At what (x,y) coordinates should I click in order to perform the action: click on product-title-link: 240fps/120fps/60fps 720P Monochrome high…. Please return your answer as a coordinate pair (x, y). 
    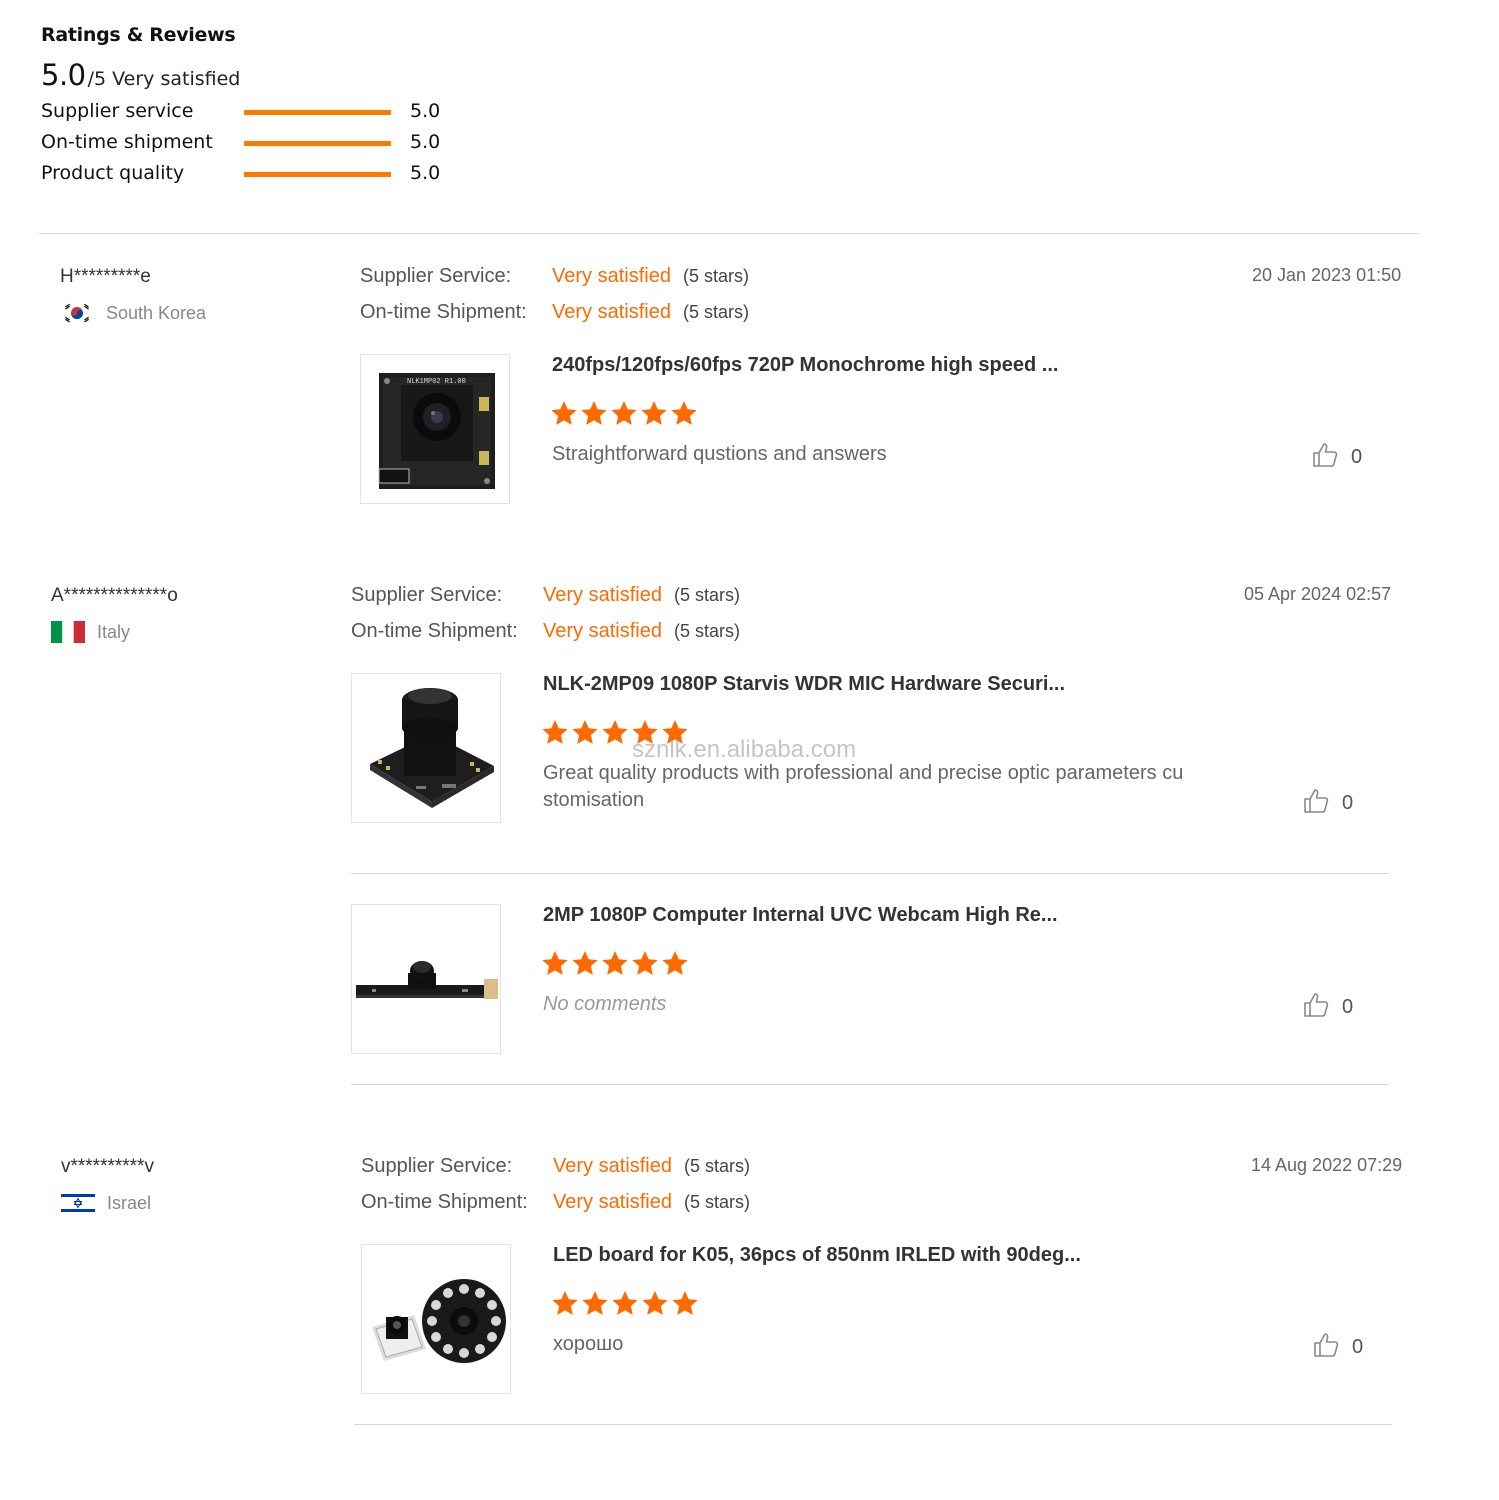
    Looking at the image, I should click on (805, 365).